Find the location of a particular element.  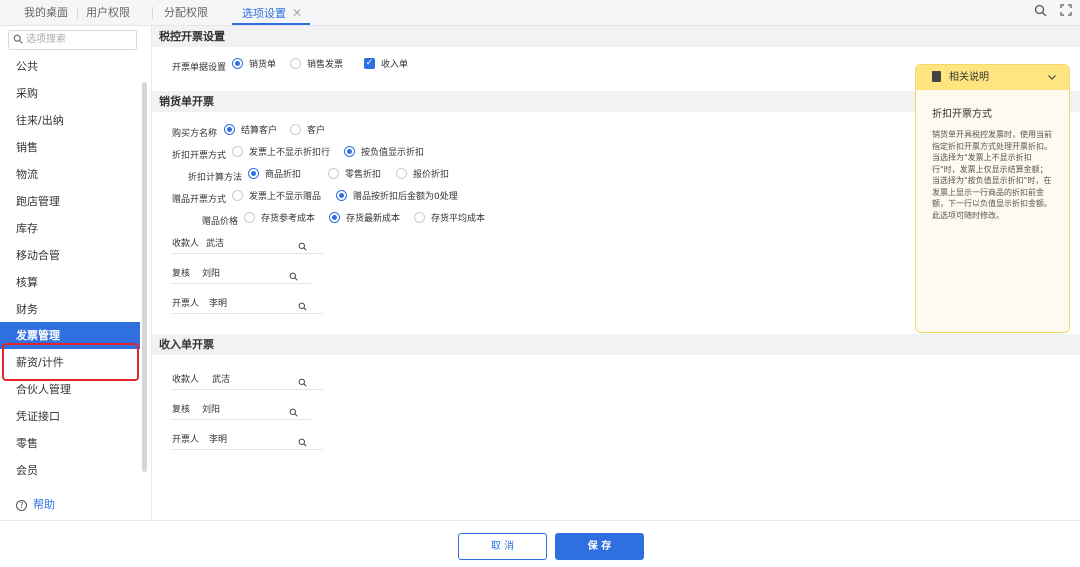

check-icon: ✓ is located at coordinates (369, 63).